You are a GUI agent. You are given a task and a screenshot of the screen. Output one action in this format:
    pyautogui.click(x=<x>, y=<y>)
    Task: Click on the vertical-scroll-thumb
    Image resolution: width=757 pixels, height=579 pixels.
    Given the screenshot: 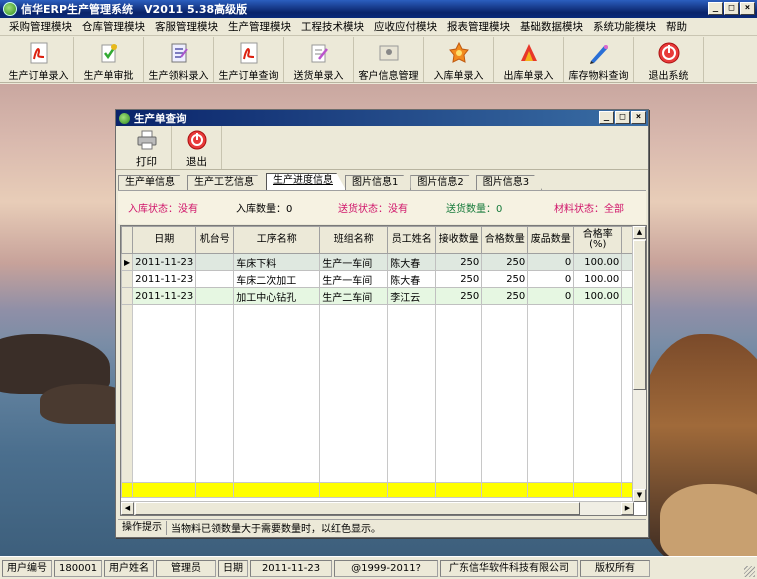 What is the action you would take?
    pyautogui.click(x=639, y=315)
    